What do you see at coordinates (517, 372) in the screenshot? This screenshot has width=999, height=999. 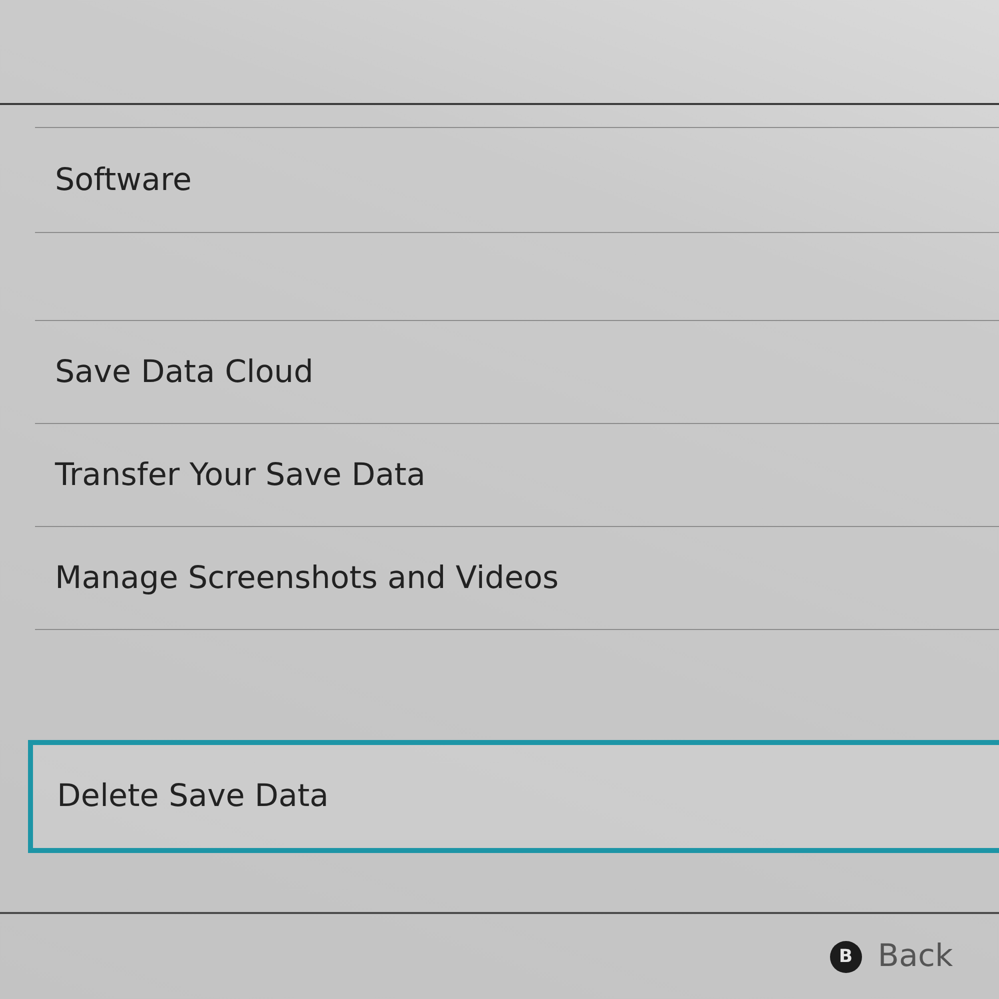 I see `menu-item: Save Data Cloud` at bounding box center [517, 372].